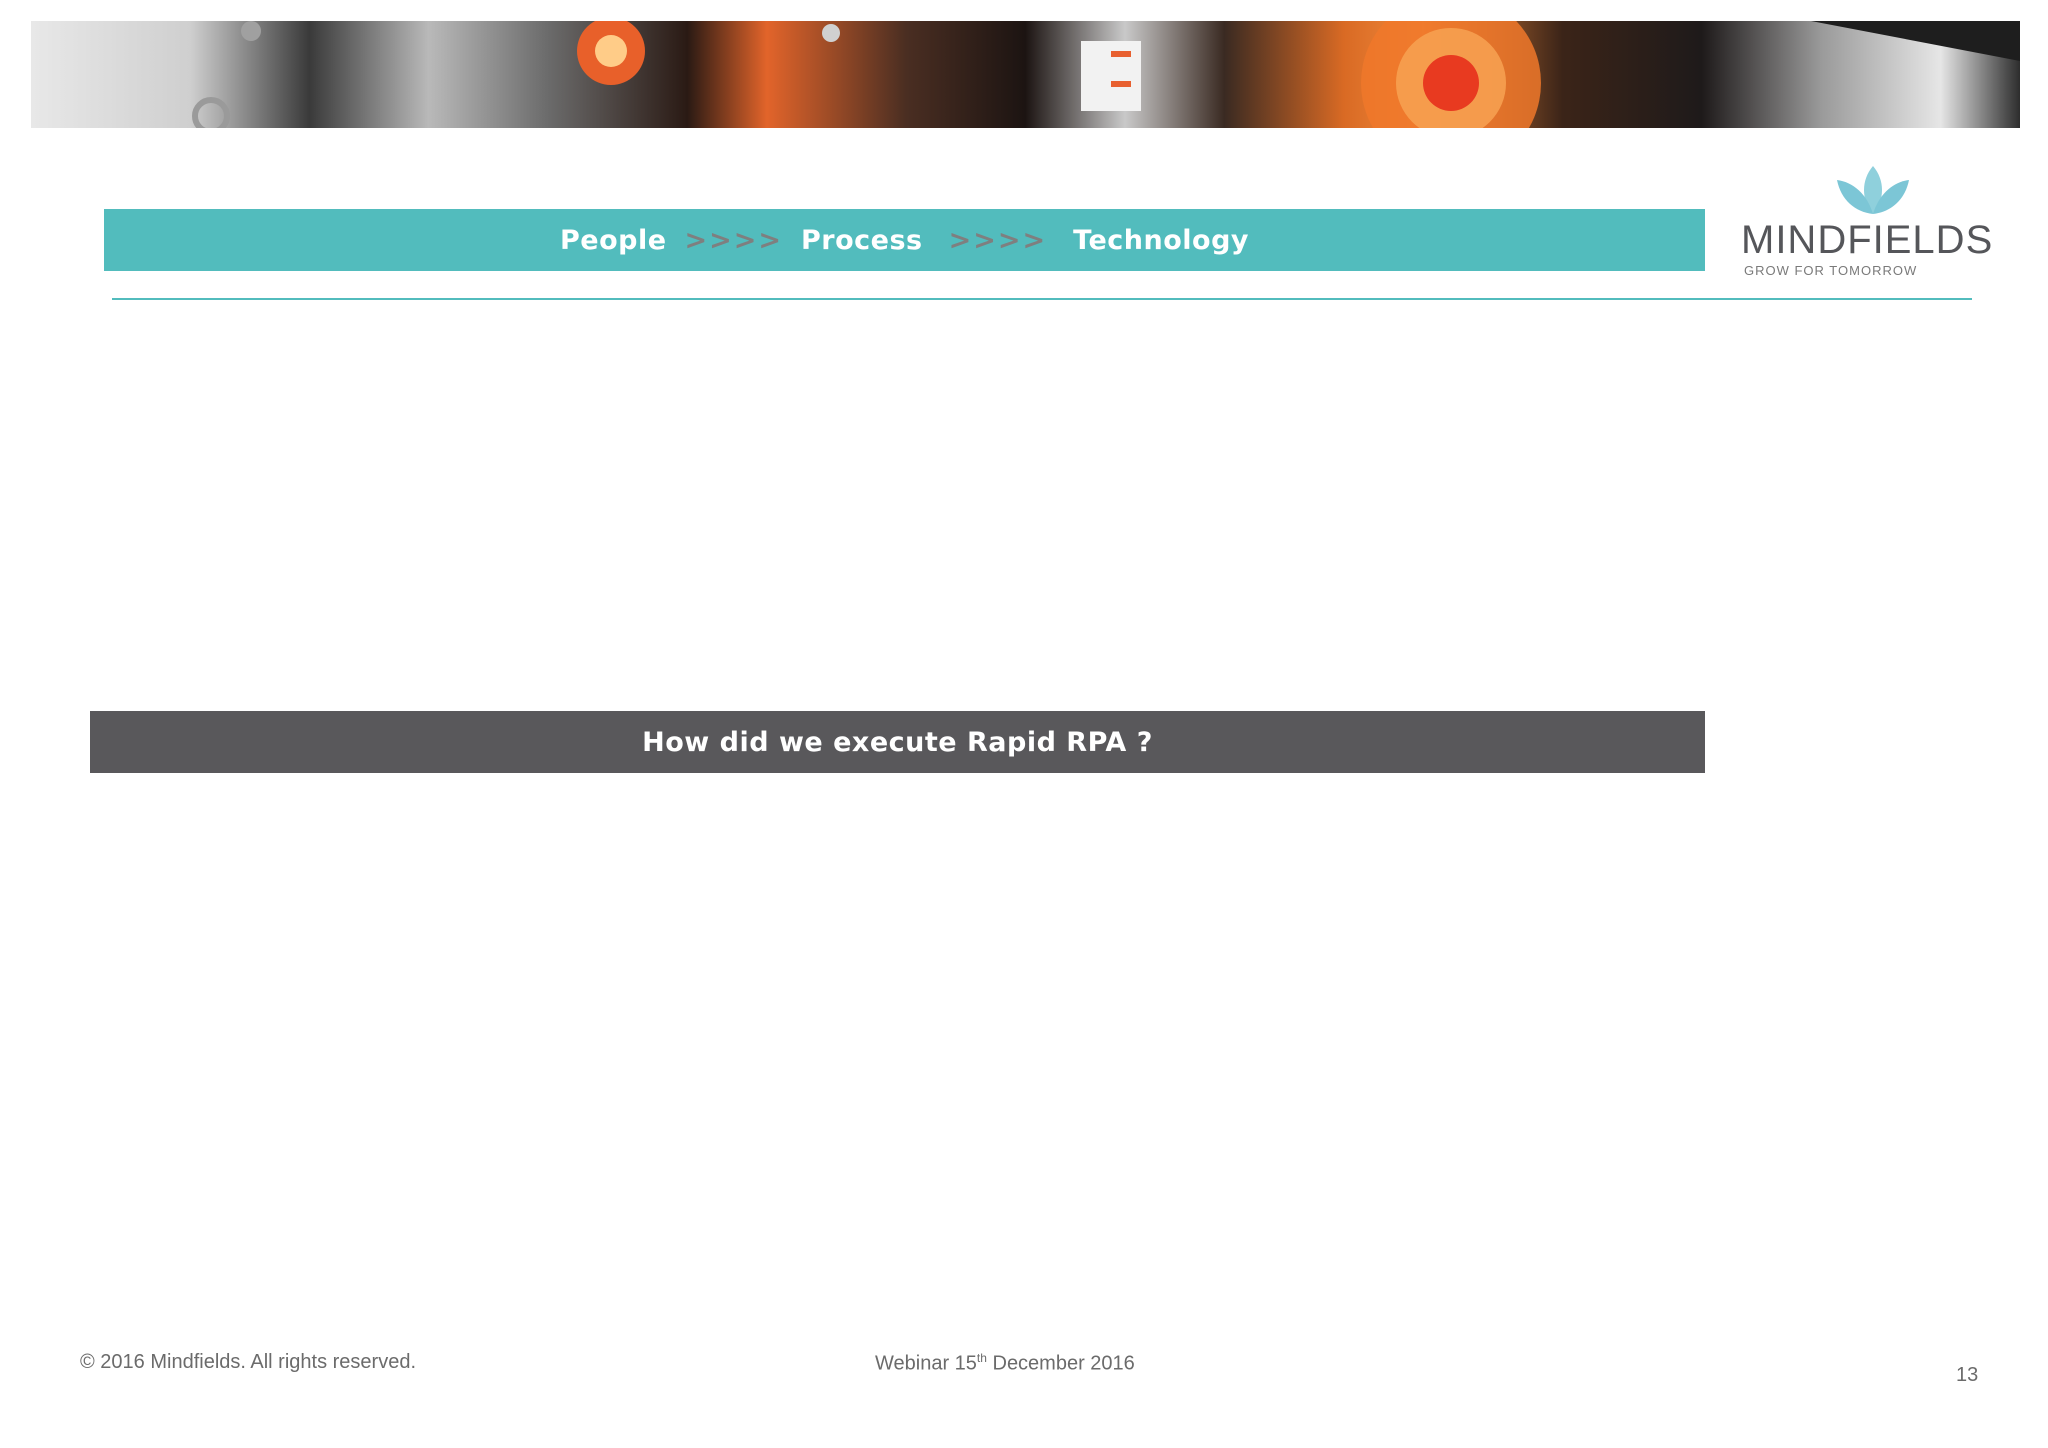  Describe the element at coordinates (926, 1363) in the screenshot. I see `webinar-prefix: Webinar 15` at that location.